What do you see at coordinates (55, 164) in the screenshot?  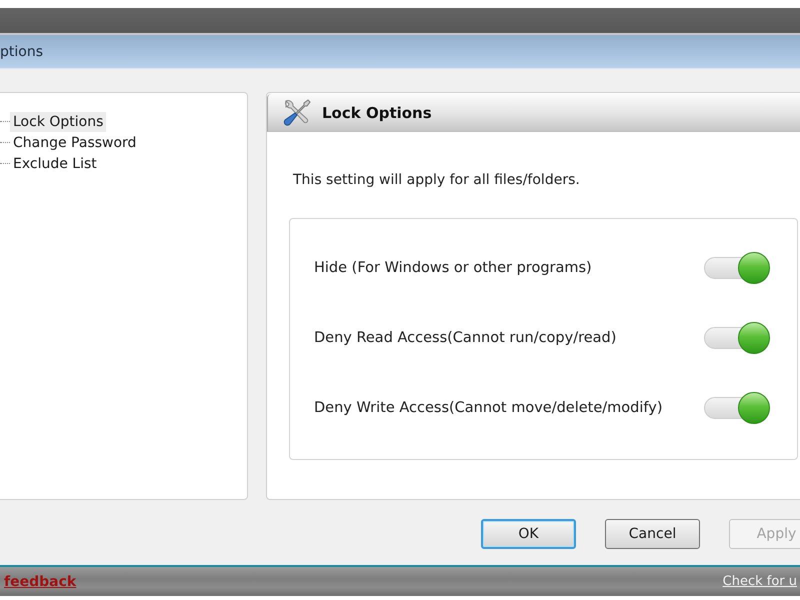 I see `tree-item: Exclude List` at bounding box center [55, 164].